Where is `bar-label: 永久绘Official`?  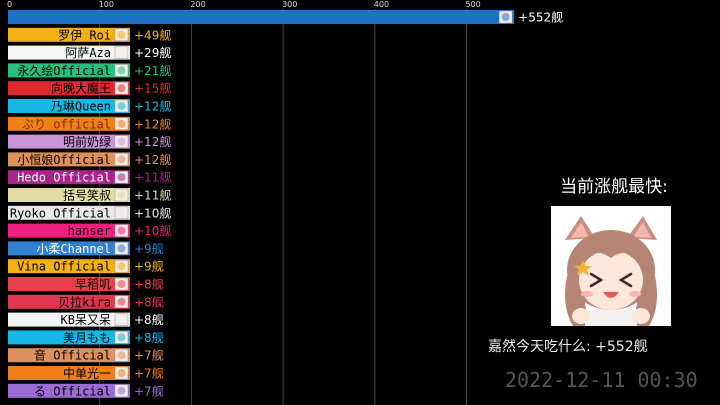 bar-label: 永久绘Official is located at coordinates (64, 70).